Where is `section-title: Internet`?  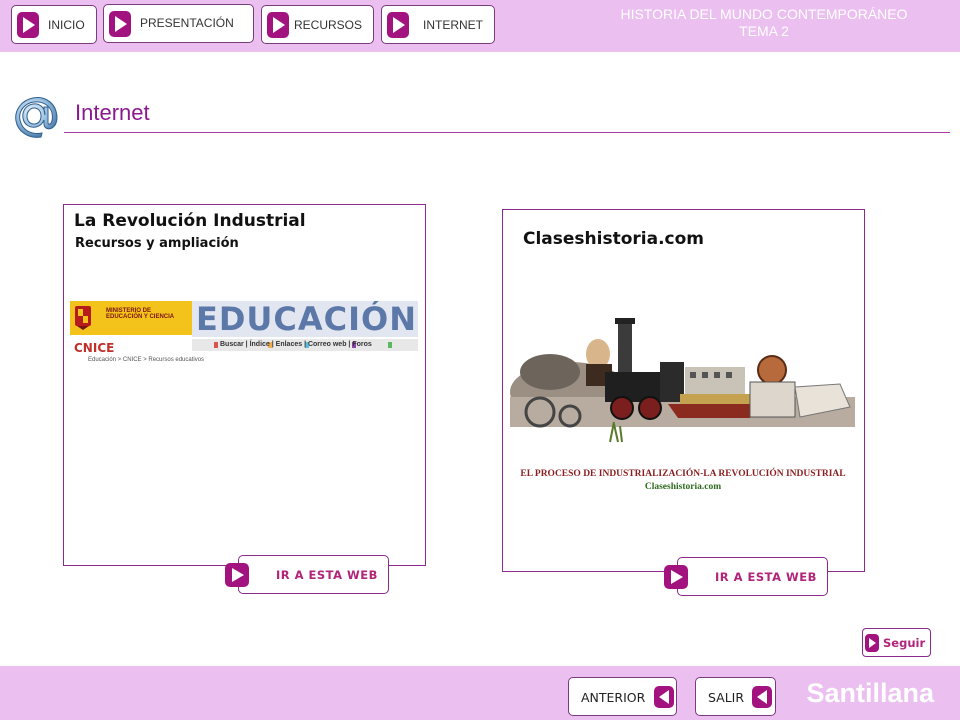 section-title: Internet is located at coordinates (112, 112).